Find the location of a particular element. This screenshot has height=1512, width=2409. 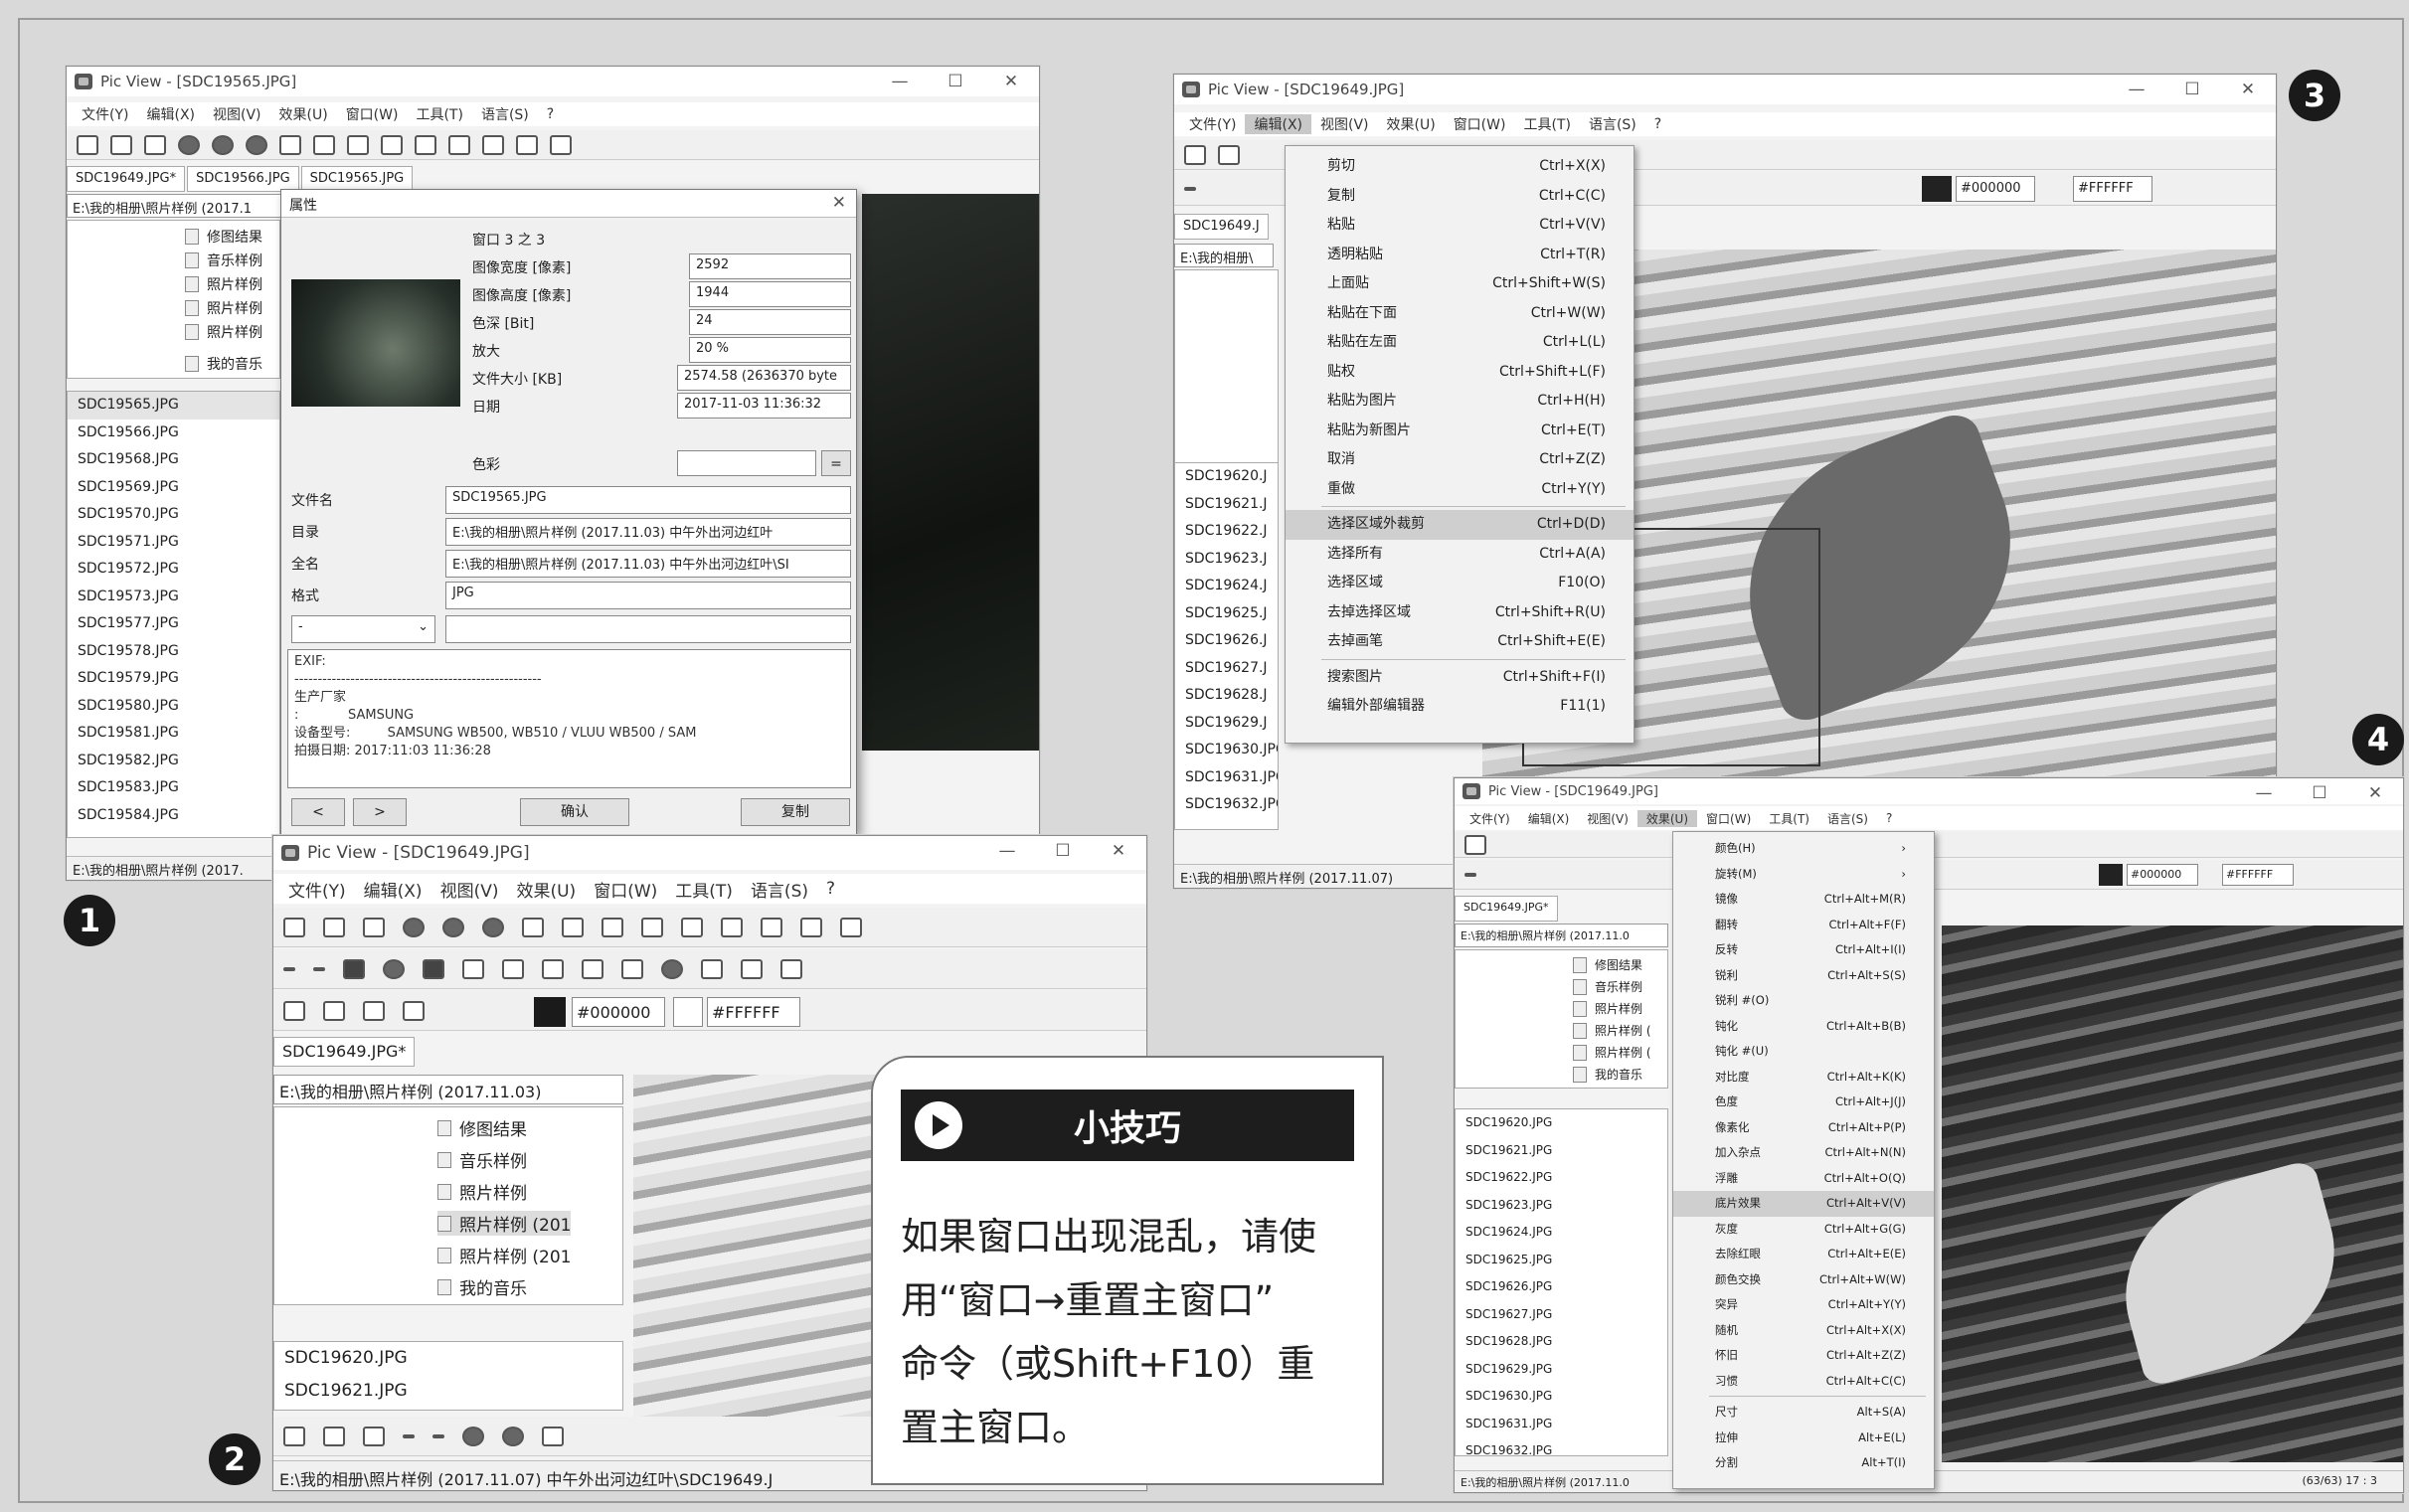

bg-color-swatch is located at coordinates (688, 1012).